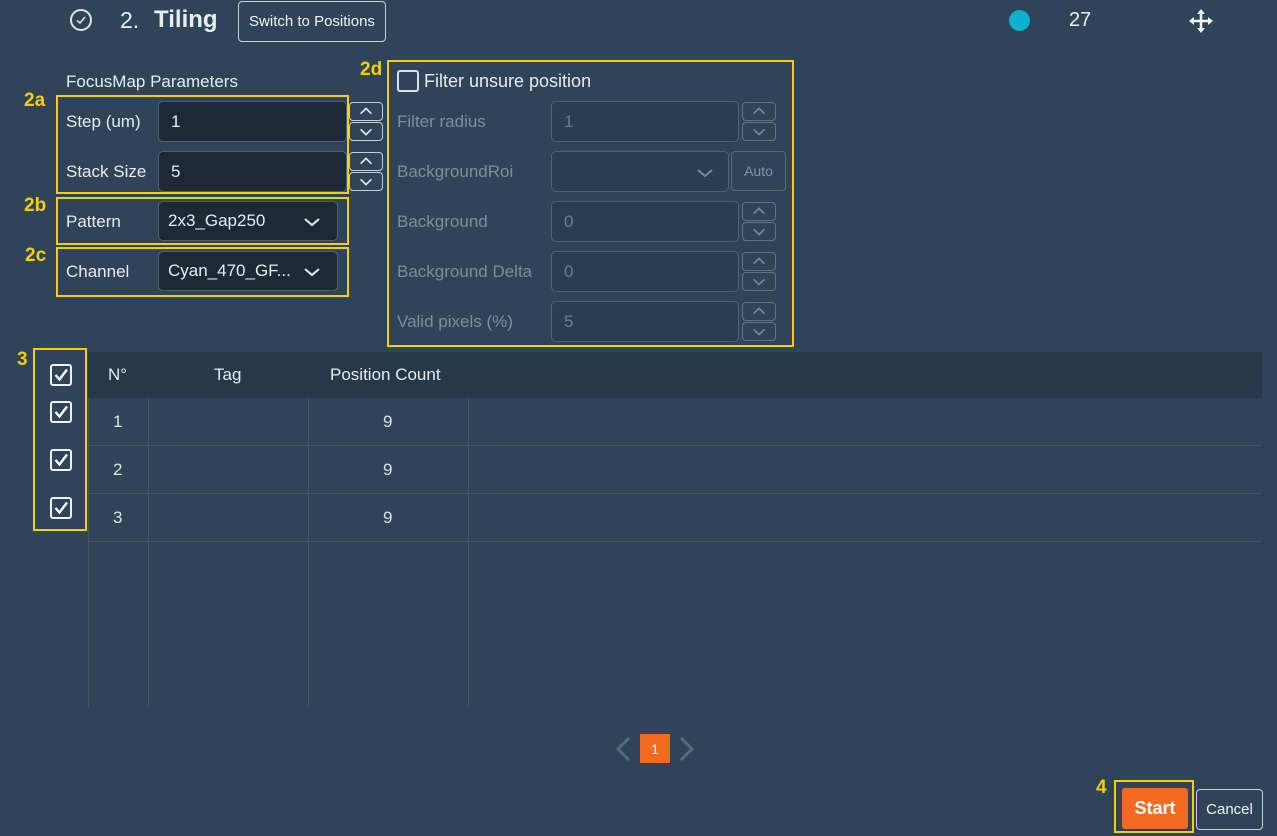 The height and width of the screenshot is (836, 1277). Describe the element at coordinates (385, 375) in the screenshot. I see `column-header-position-count: Position Count` at that location.